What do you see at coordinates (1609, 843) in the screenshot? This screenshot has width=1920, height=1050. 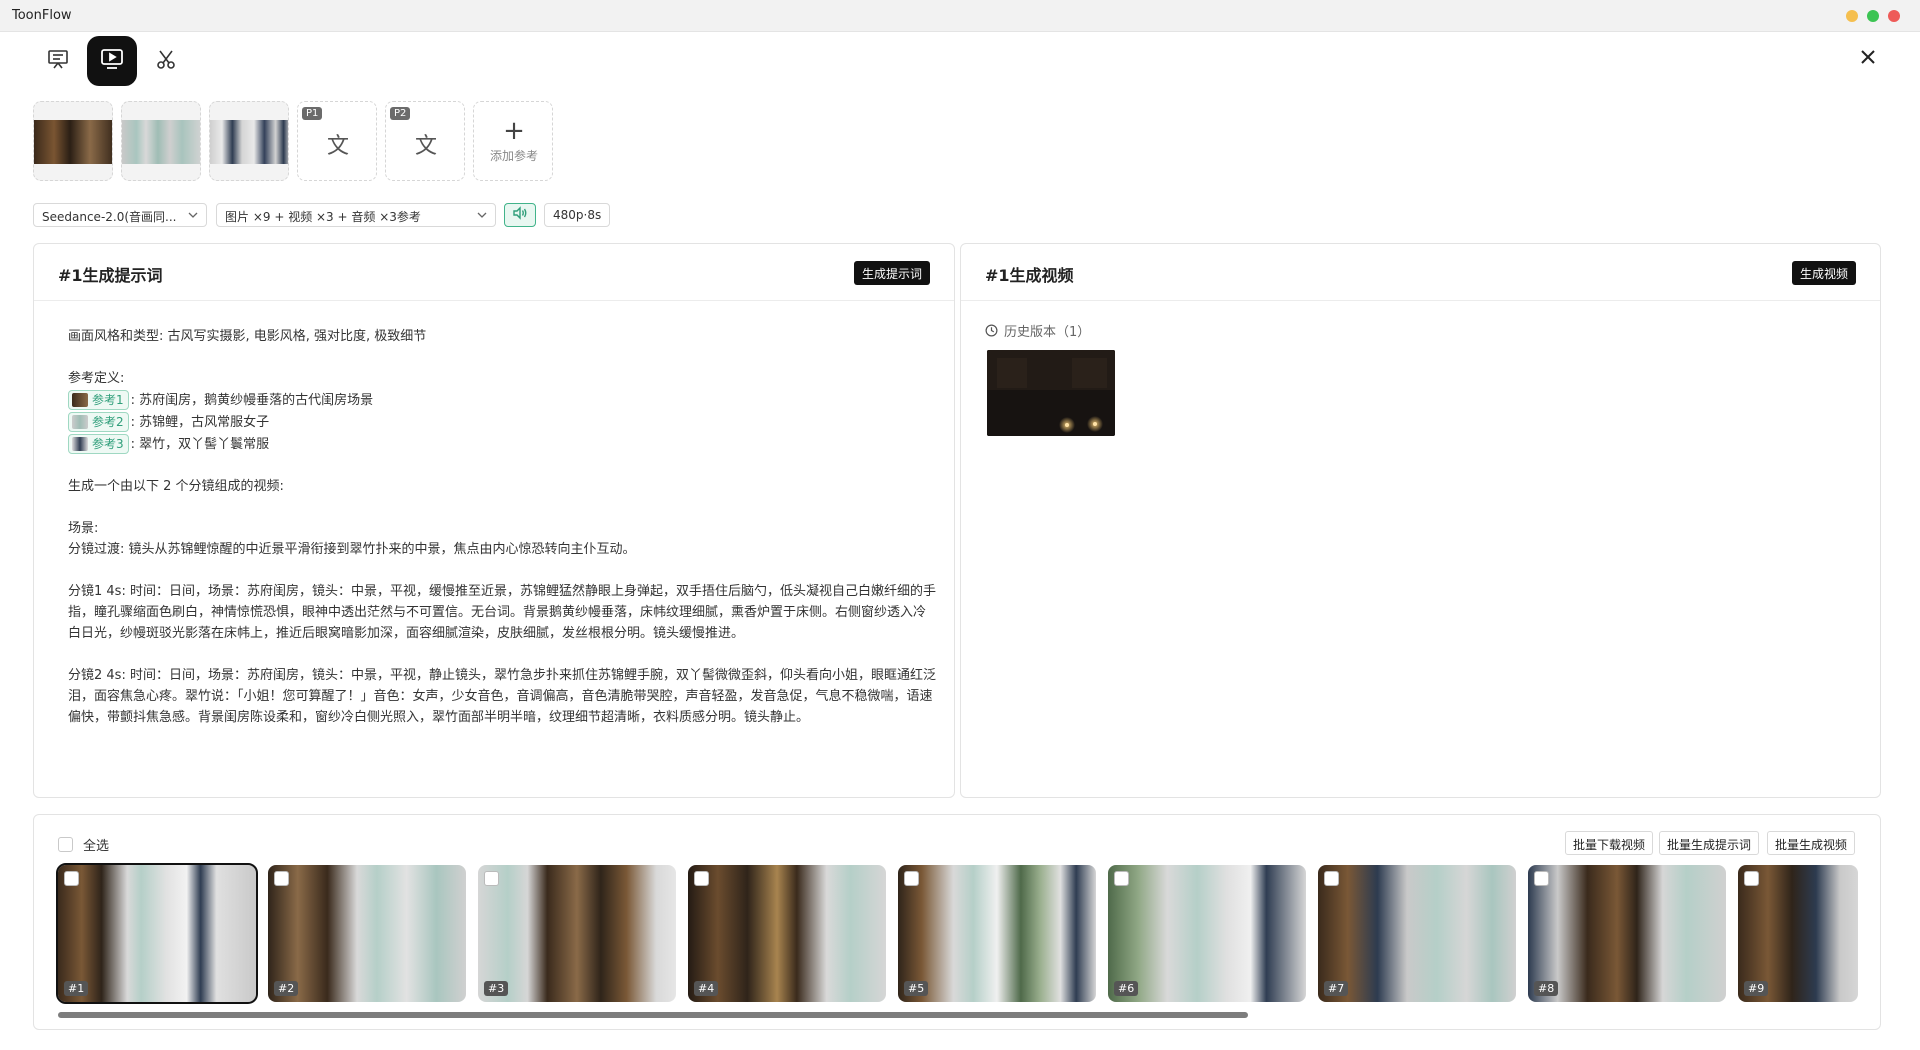 I see `batch-download-button: 批量下载视频` at bounding box center [1609, 843].